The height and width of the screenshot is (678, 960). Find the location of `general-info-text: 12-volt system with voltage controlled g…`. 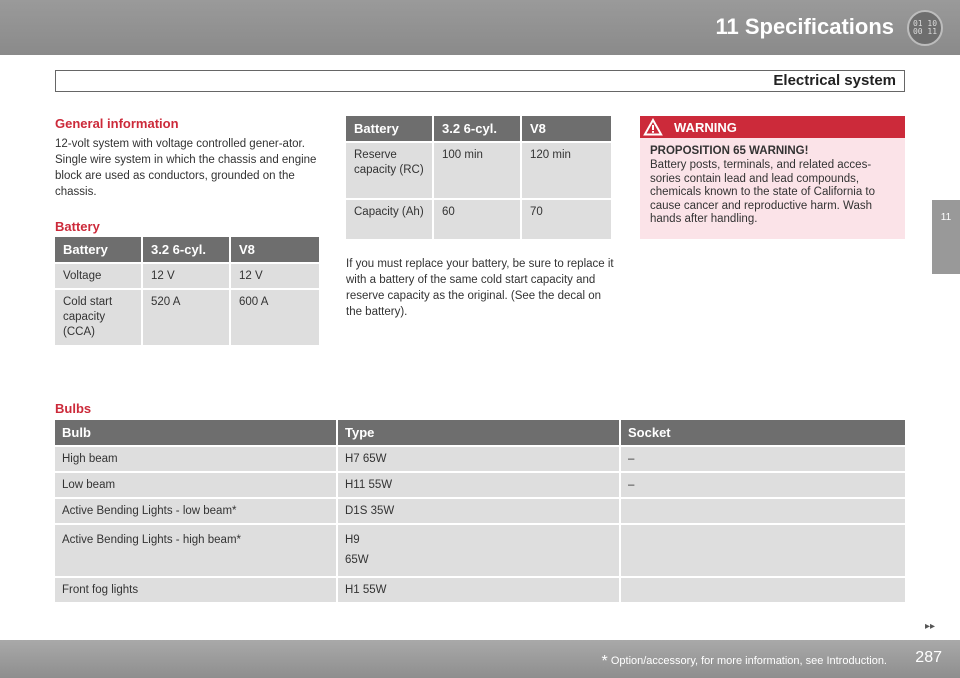

general-info-text: 12-volt system with voltage controlled g… is located at coordinates (186, 168).